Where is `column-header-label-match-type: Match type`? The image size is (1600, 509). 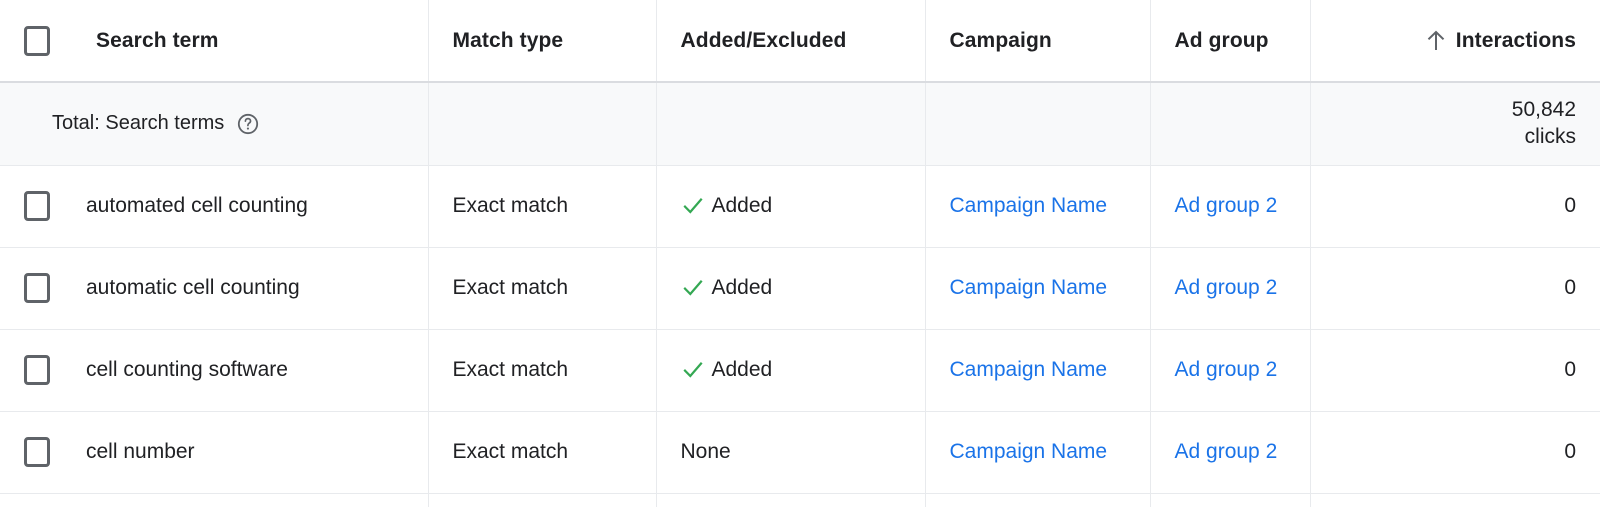
column-header-label-match-type: Match type is located at coordinates (508, 40).